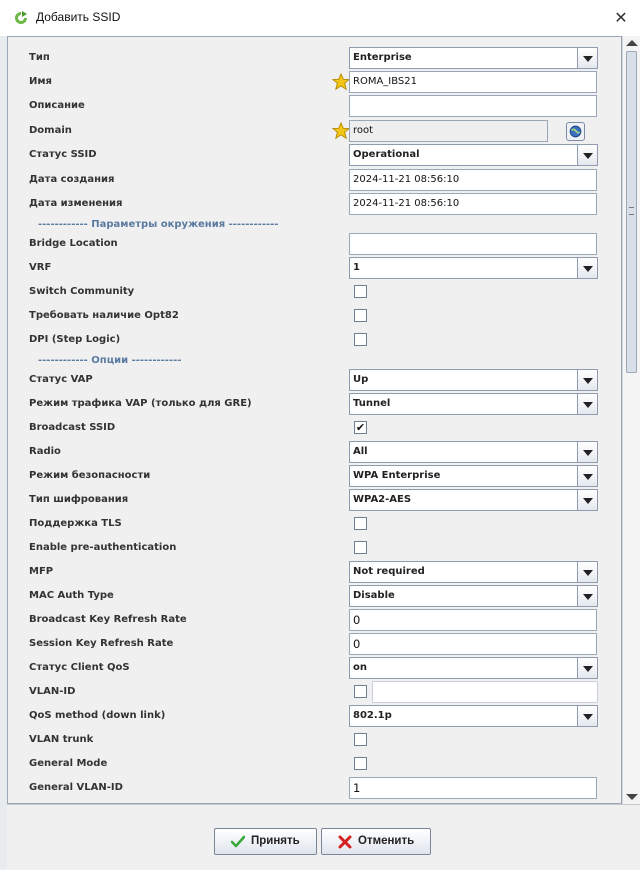  Describe the element at coordinates (314, 268) in the screenshot. I see `row-vrf: VRF 1` at that location.